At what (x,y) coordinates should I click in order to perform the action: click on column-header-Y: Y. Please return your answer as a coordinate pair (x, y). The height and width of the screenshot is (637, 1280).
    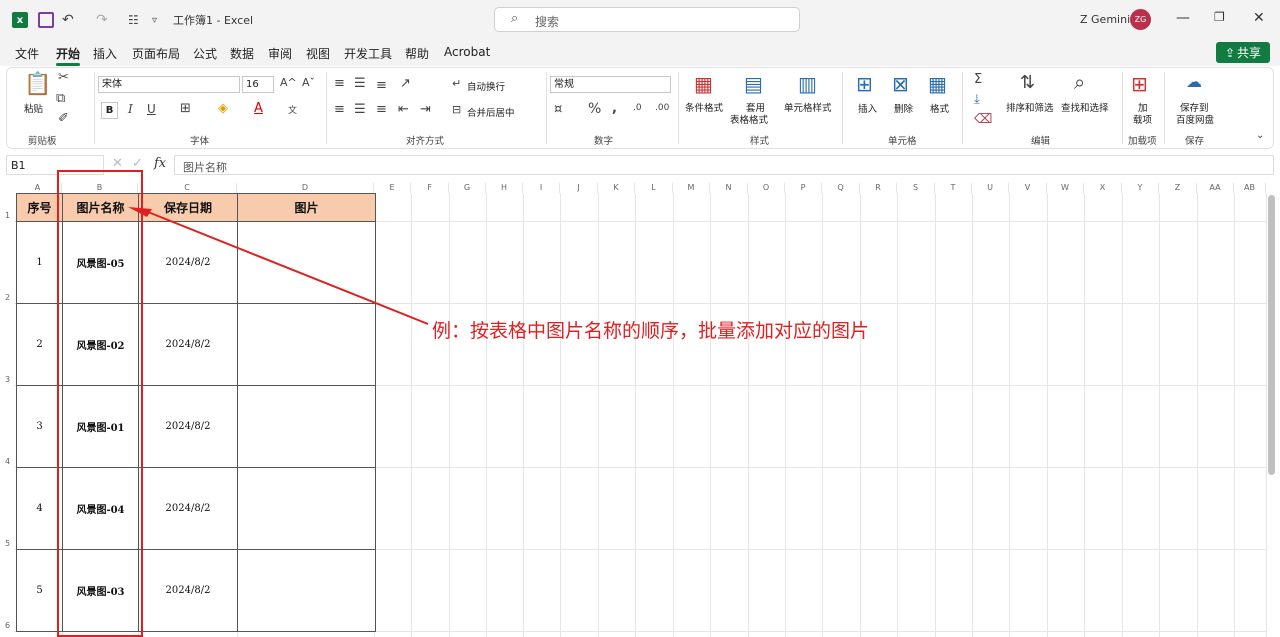
    Looking at the image, I should click on (1140, 188).